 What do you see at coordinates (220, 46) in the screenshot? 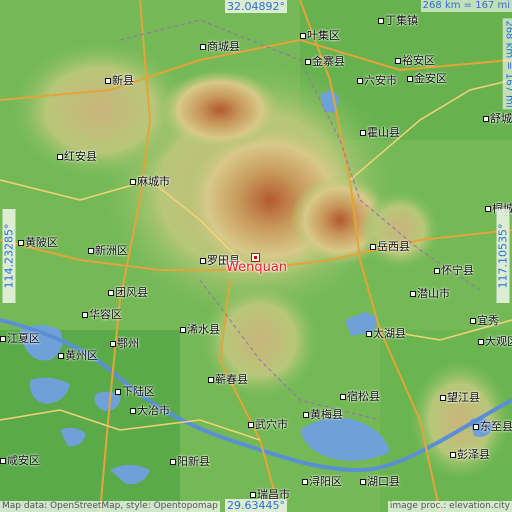
I see `city-label: 商城县` at bounding box center [220, 46].